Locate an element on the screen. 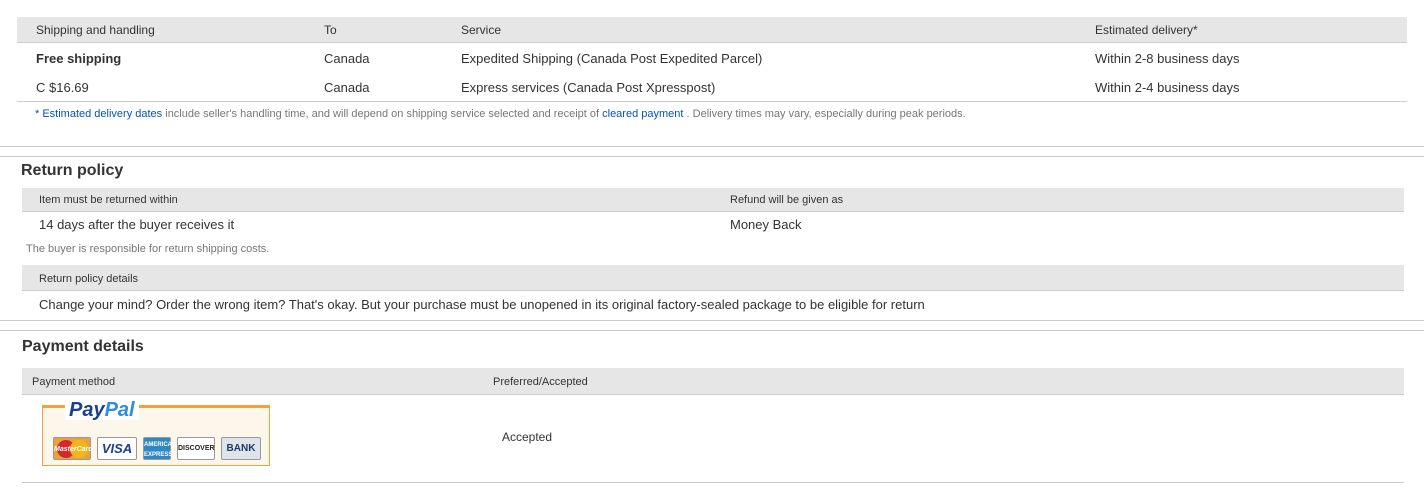 The image size is (1424, 491). visa-icon: VISA is located at coordinates (117, 448).